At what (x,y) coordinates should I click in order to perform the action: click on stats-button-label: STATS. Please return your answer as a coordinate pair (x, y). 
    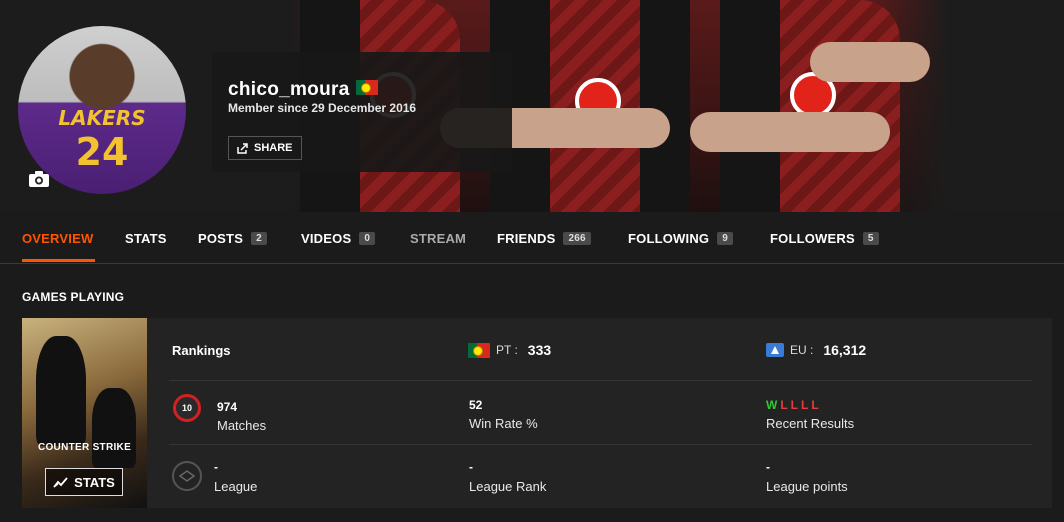
    Looking at the image, I should click on (94, 482).